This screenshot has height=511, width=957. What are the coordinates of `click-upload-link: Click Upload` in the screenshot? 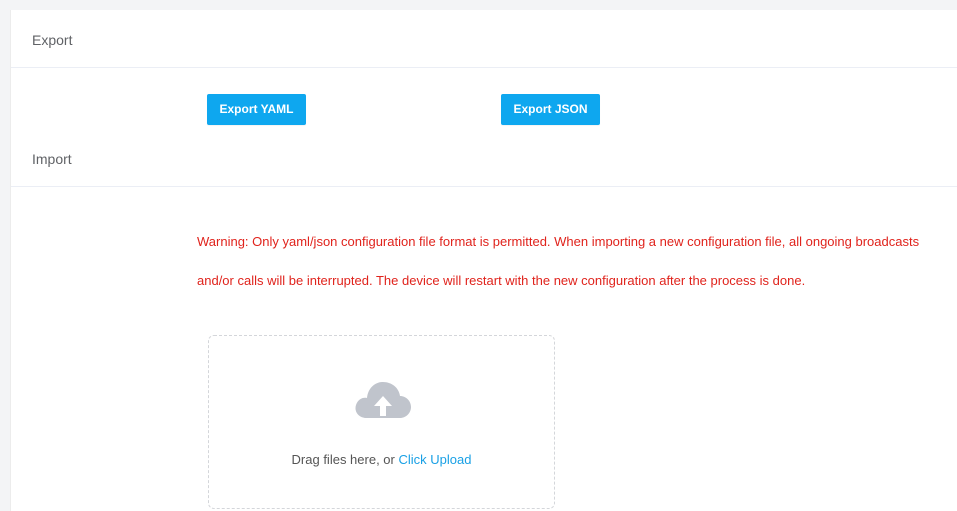 It's located at (434, 459).